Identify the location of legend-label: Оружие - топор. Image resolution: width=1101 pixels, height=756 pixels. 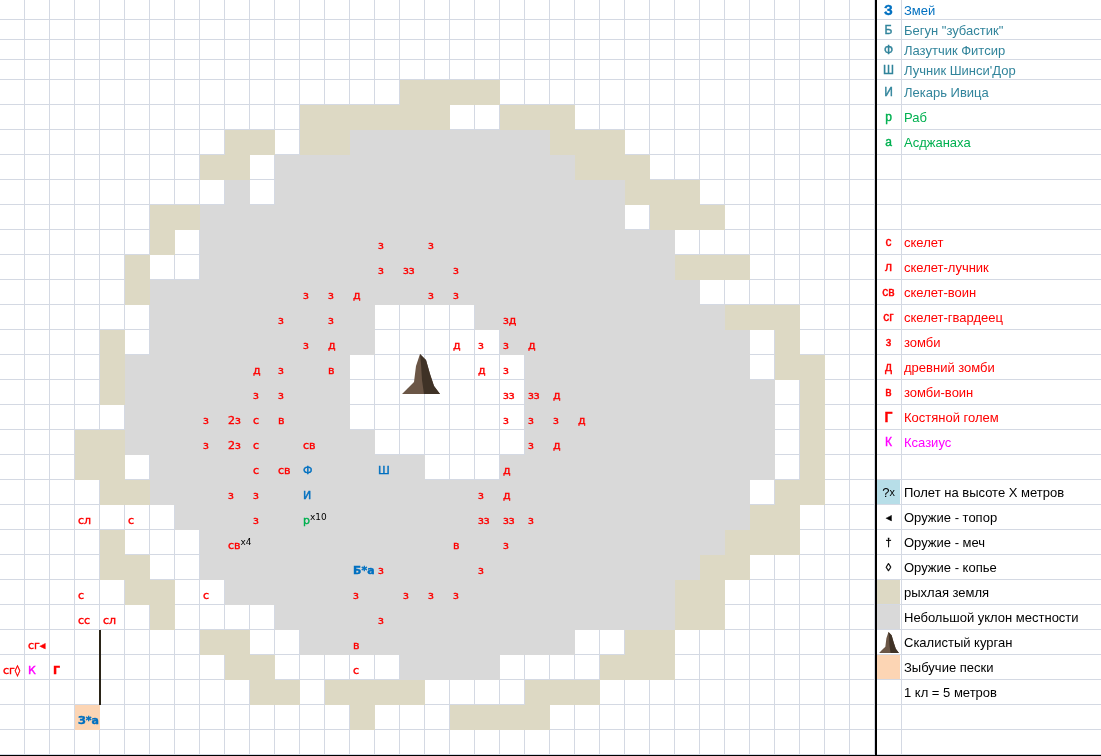
(951, 517).